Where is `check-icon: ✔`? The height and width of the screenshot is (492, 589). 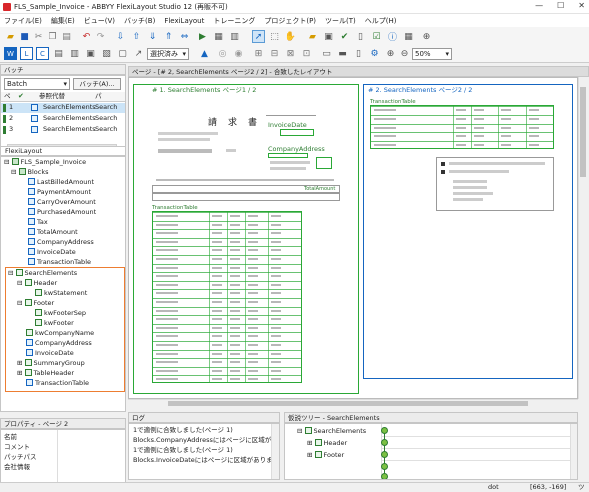 check-icon: ✔ is located at coordinates (344, 36).